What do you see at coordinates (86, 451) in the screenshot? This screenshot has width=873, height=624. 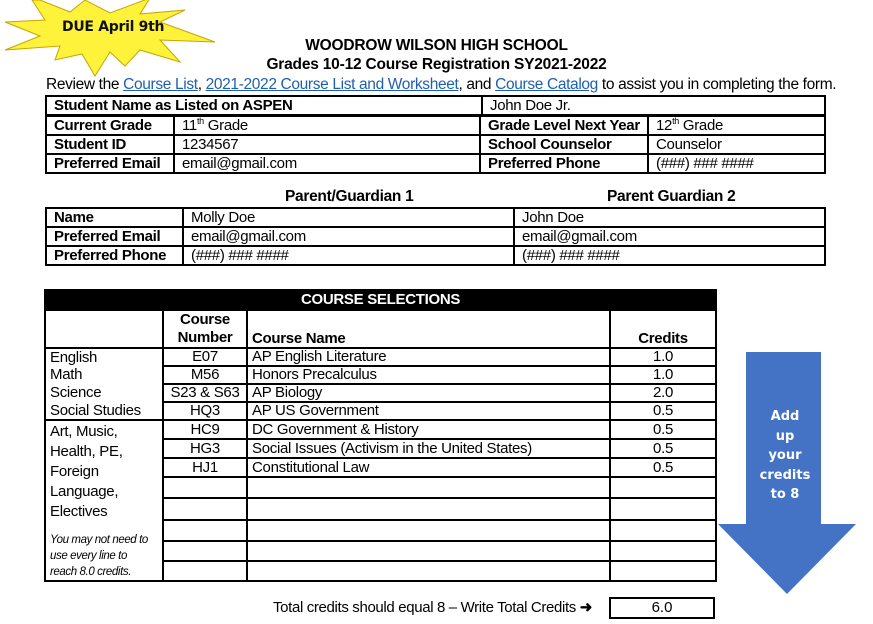 I see `electives-category-line: Health, PE,` at bounding box center [86, 451].